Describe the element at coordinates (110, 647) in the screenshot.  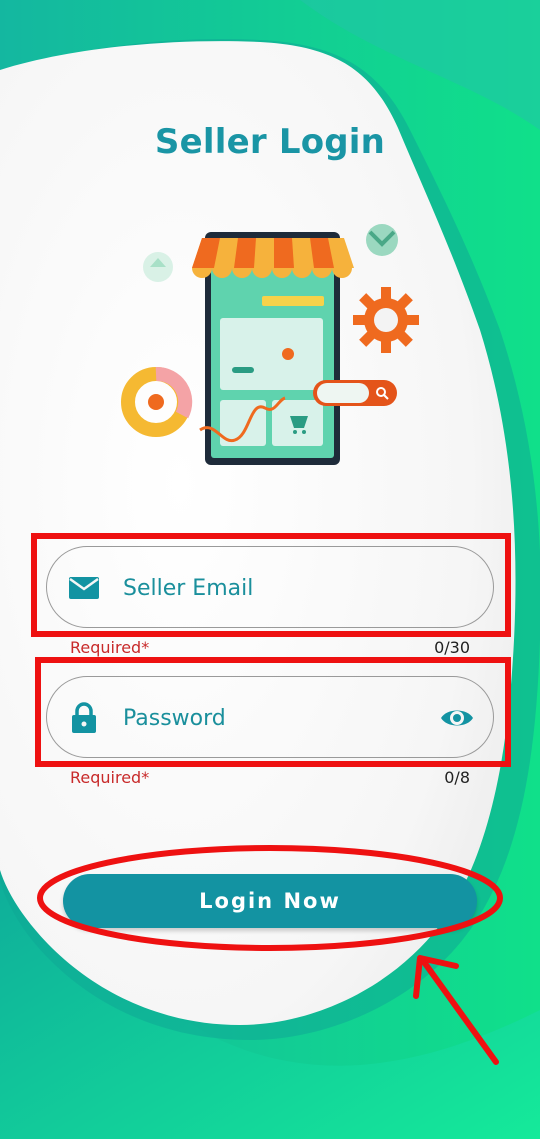
I see `email-required-label: Required*` at that location.